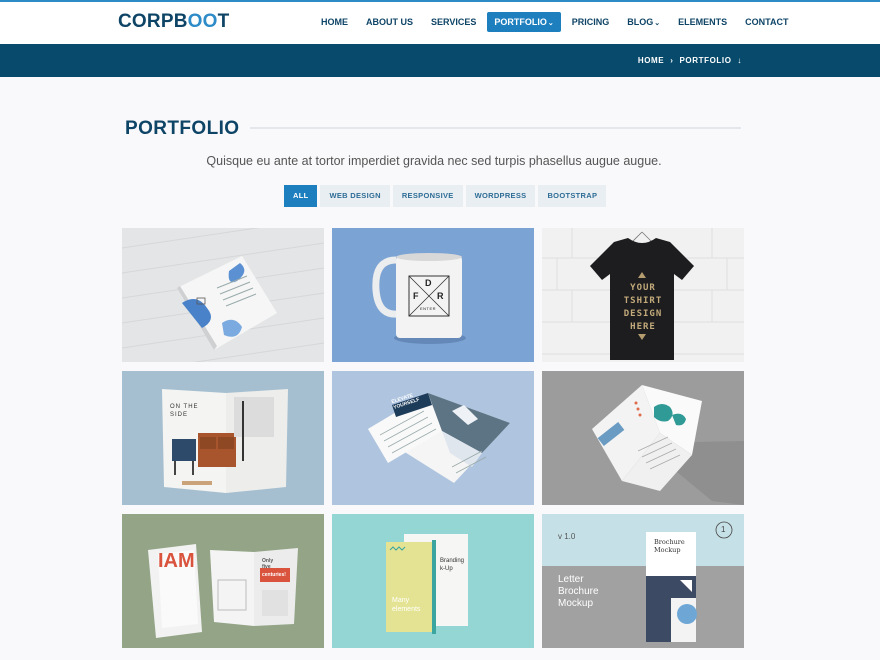 This screenshot has width=880, height=660. What do you see at coordinates (452, 561) in the screenshot?
I see `notebook-page-line: Branding` at bounding box center [452, 561].